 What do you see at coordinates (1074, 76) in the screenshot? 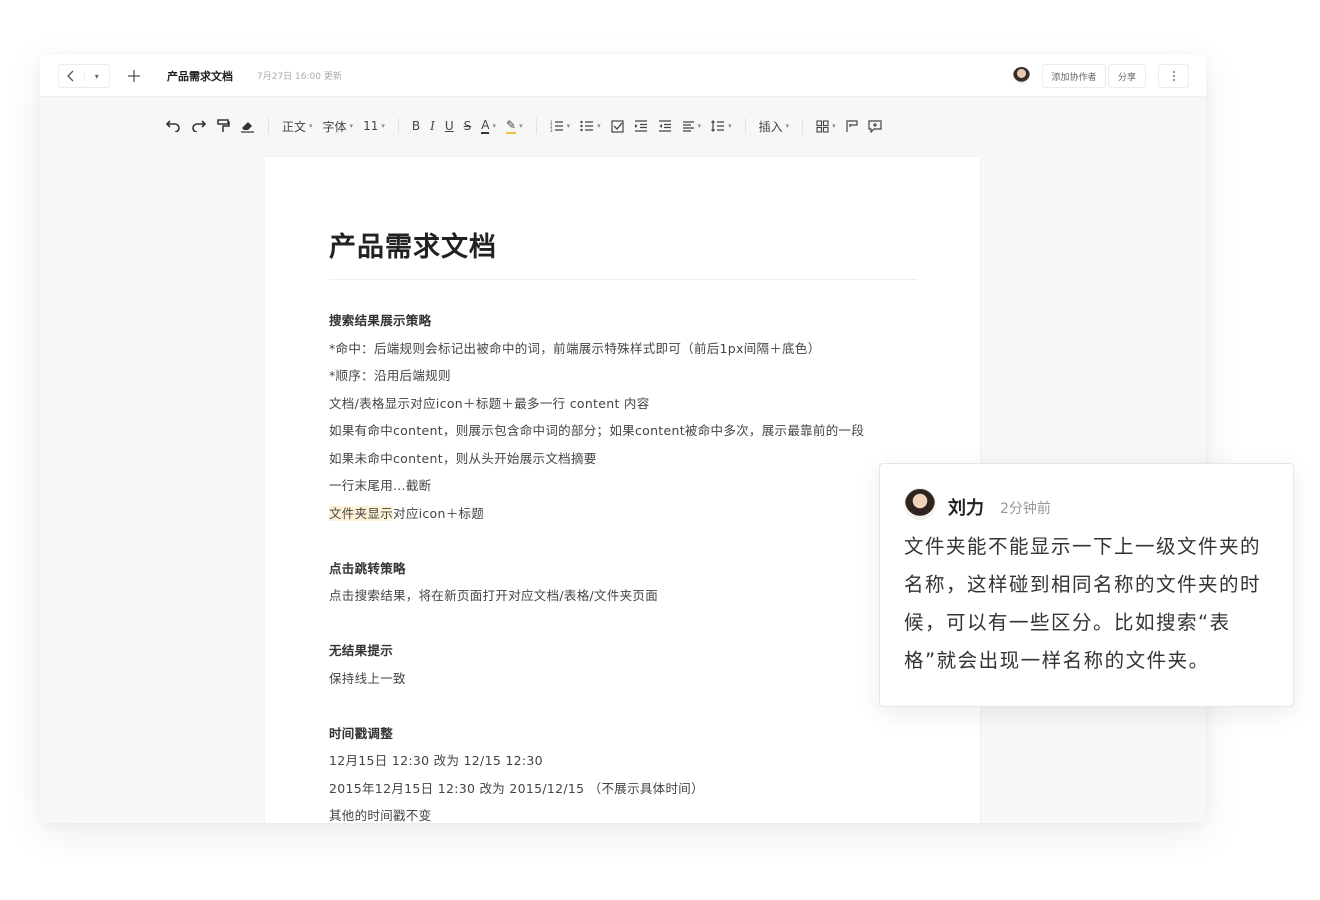
I see `add-collaborator-button: 添加协作者` at bounding box center [1074, 76].